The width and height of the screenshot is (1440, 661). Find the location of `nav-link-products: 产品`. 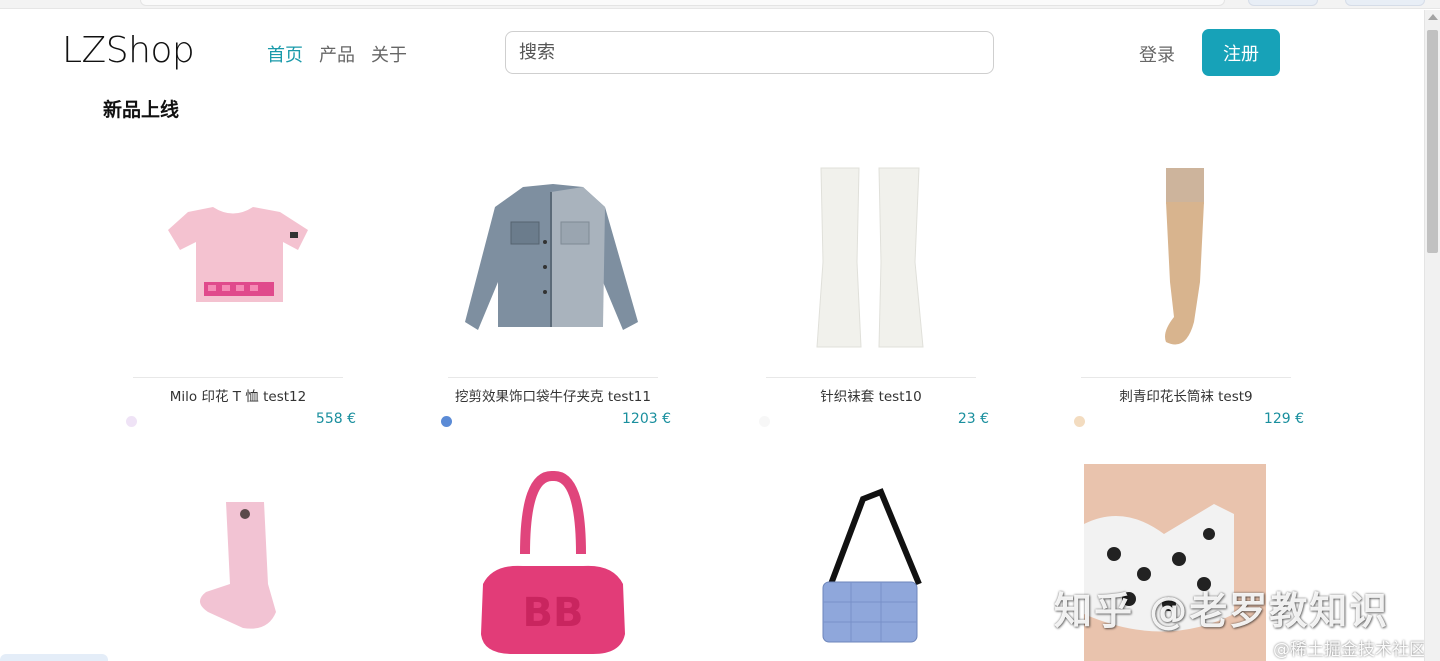

nav-link-products: 产品 is located at coordinates (337, 54).